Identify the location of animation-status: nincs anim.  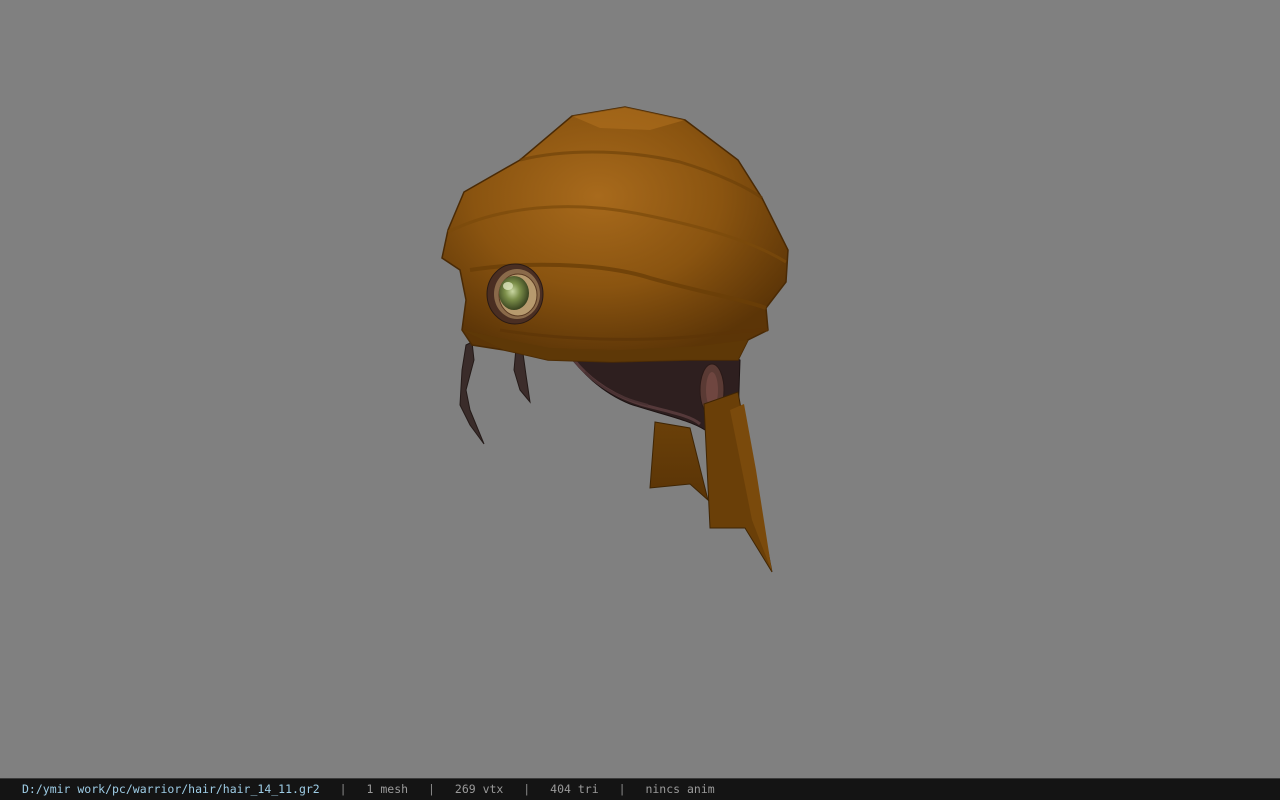
(680, 789).